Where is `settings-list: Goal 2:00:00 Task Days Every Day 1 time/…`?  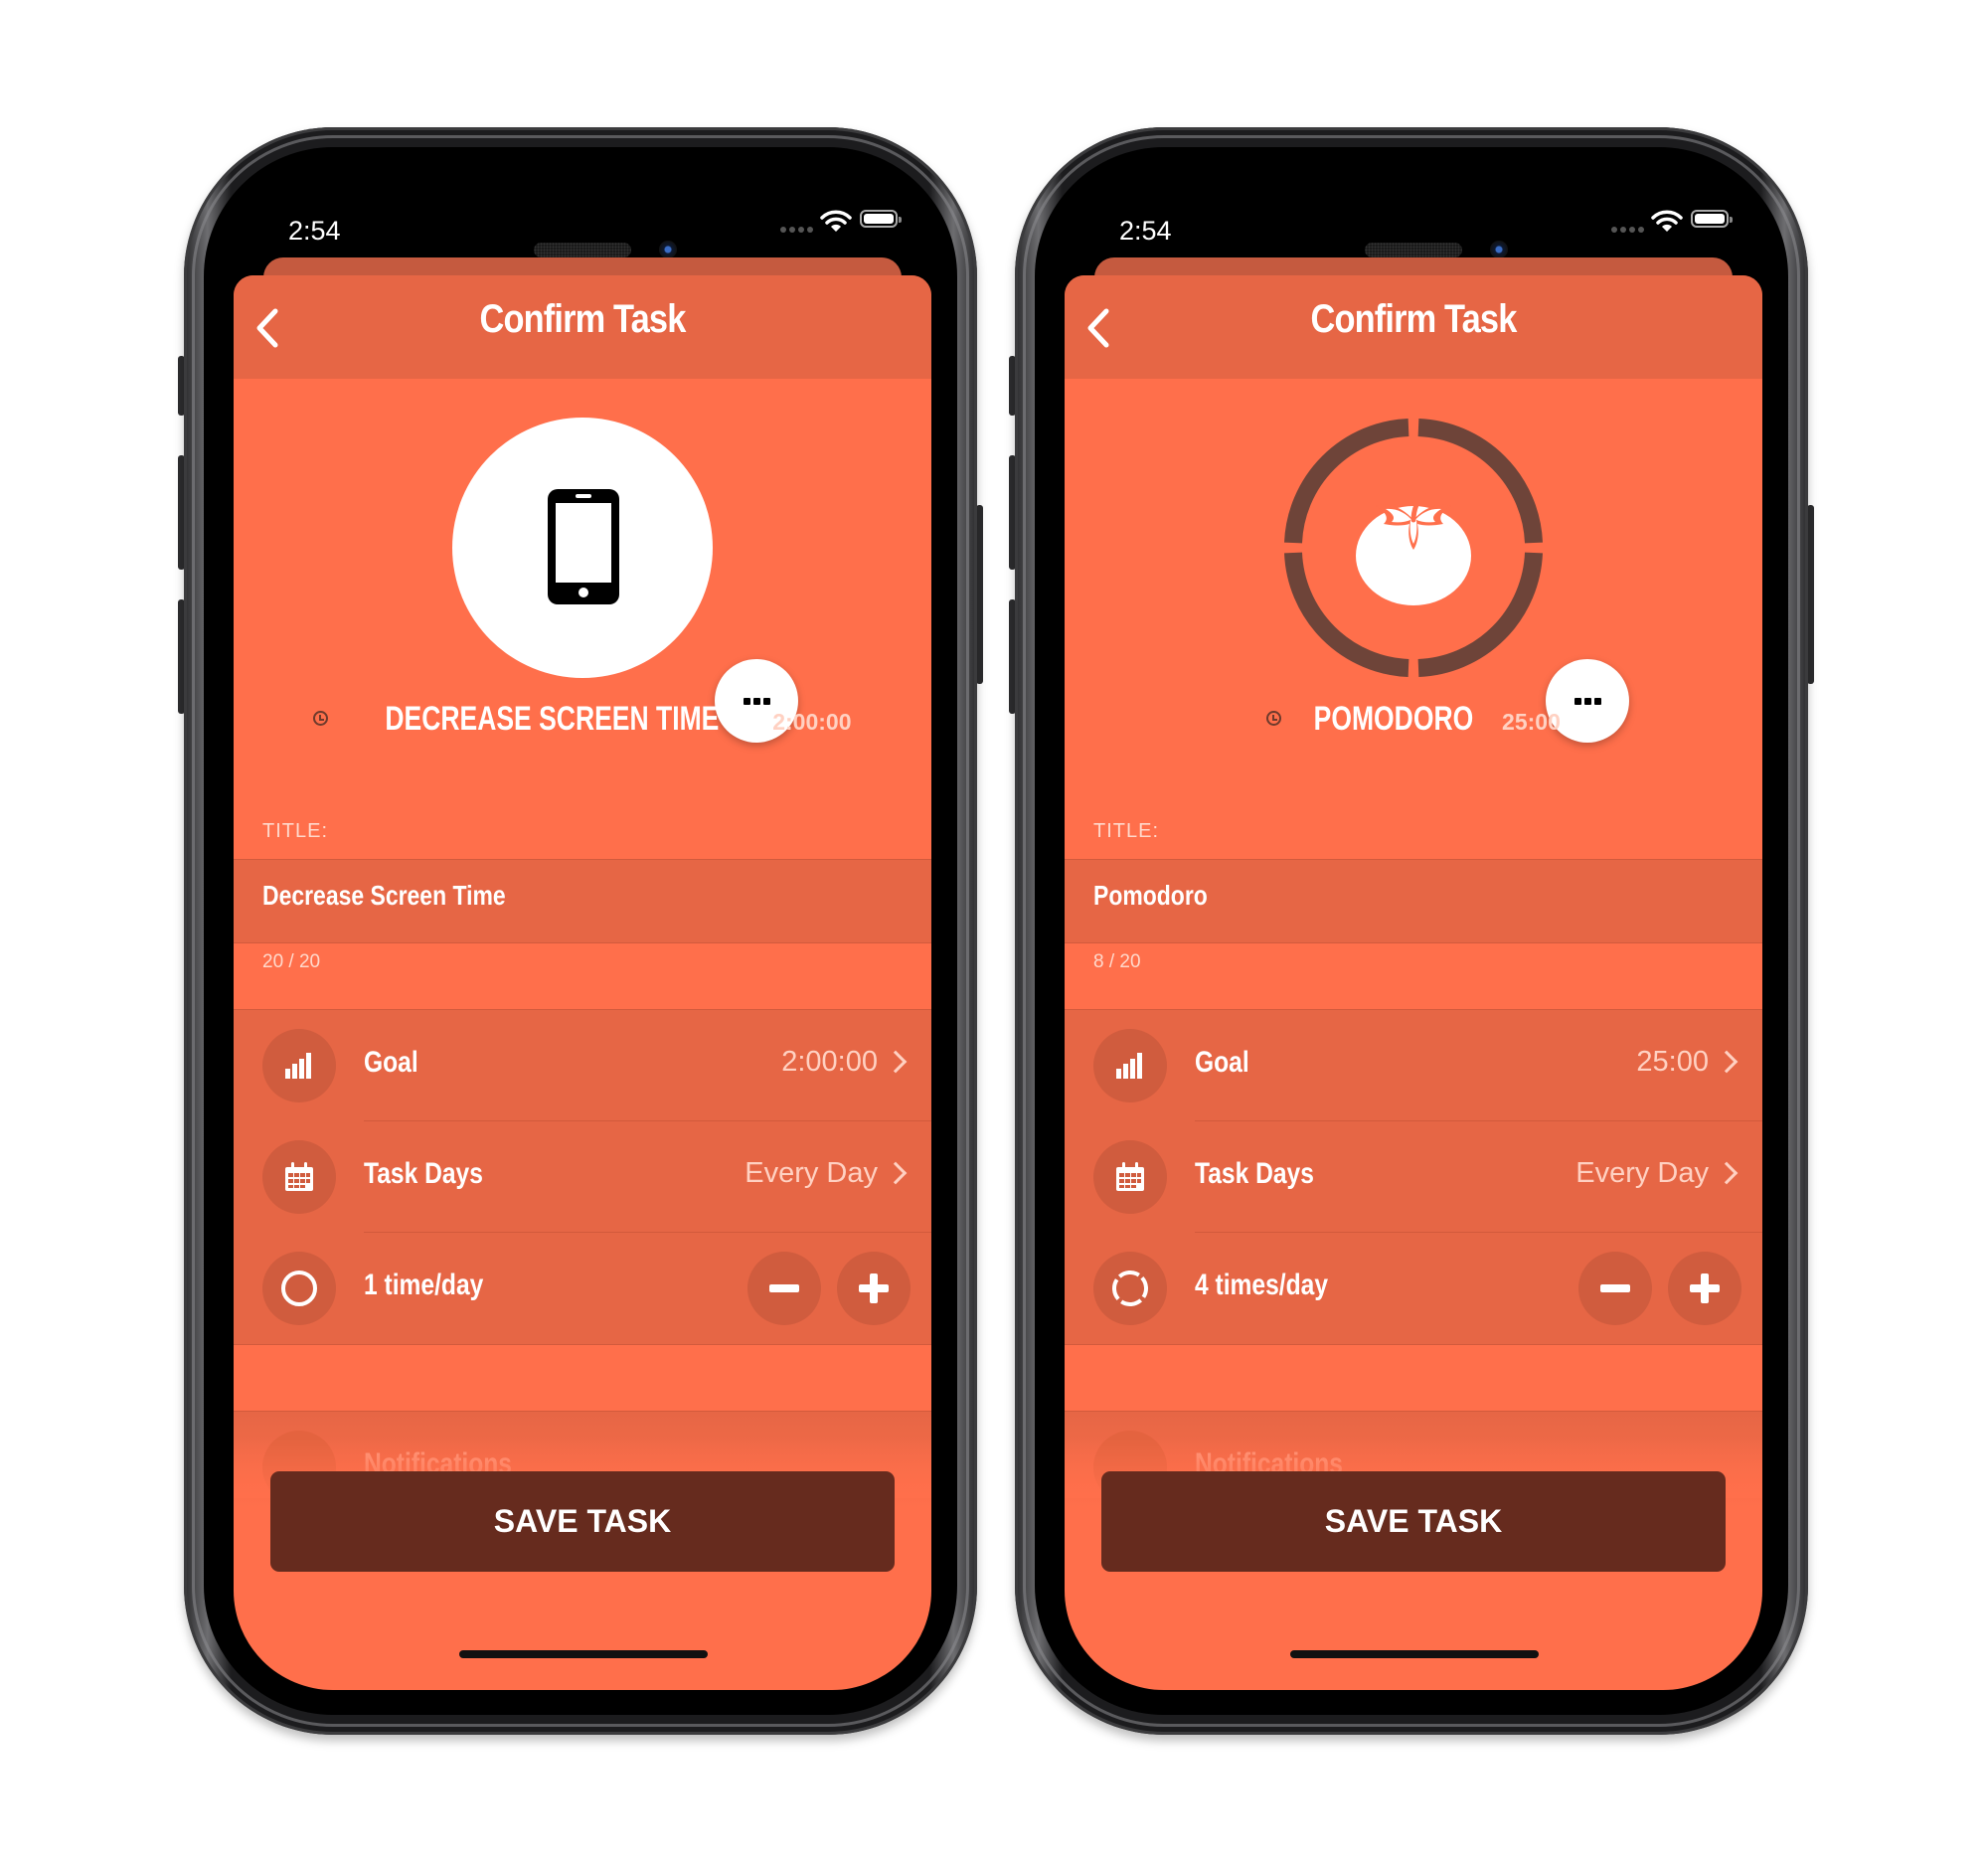
settings-list: Goal 2:00:00 Task Days Every Day 1 time/… is located at coordinates (582, 1177).